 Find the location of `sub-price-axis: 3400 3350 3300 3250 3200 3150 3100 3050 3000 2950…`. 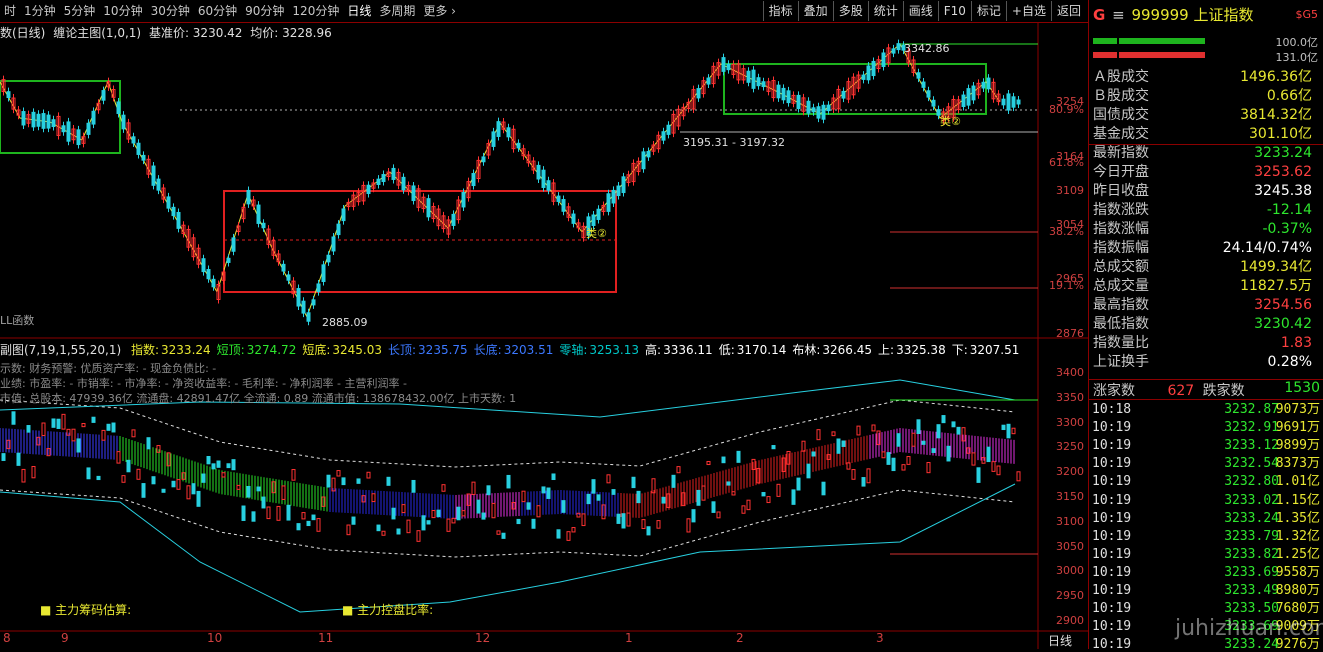

sub-price-axis: 3400 3350 3300 3250 3200 3150 3100 3050 3000 2950… is located at coordinates (1063, 492).